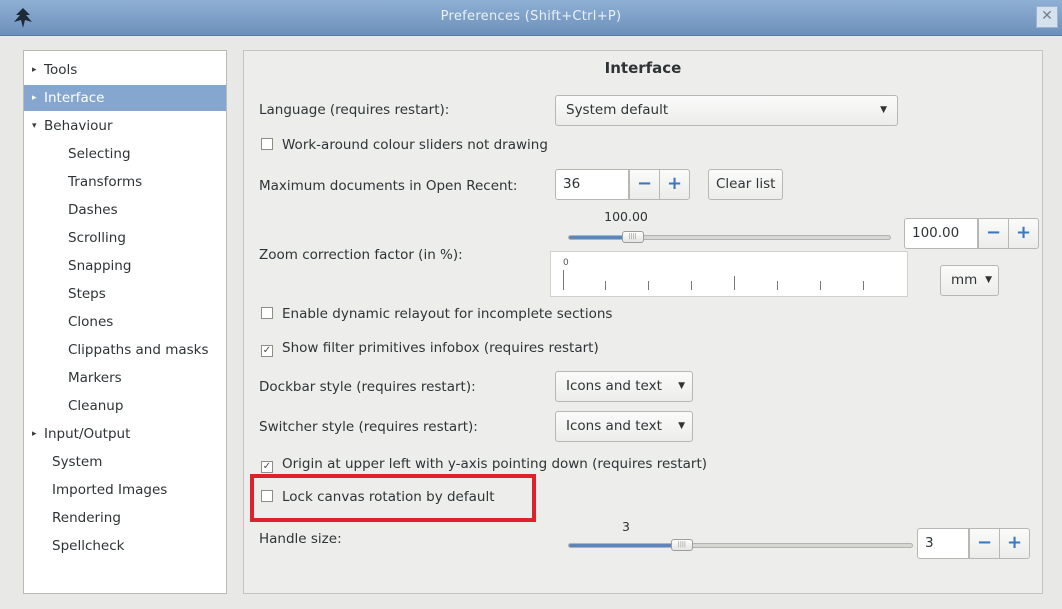 This screenshot has width=1062, height=609. What do you see at coordinates (626, 526) in the screenshot?
I see `handle-size-slider-value: 3` at bounding box center [626, 526].